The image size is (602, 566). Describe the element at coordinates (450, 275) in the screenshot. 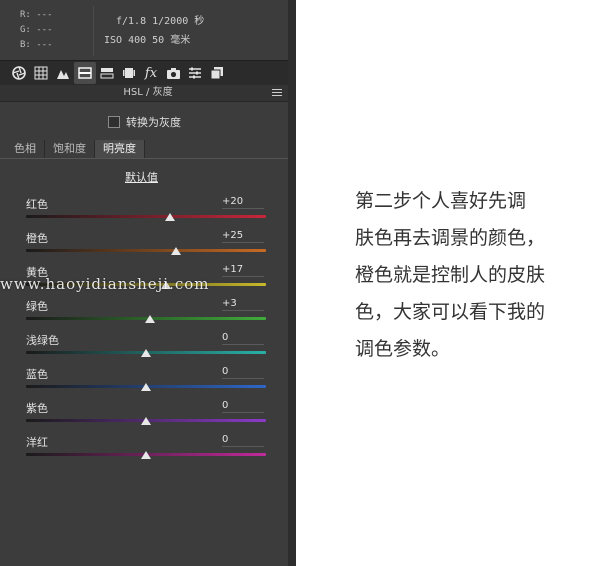

I see `caption-line: 橙色就是控制人的皮肤` at that location.